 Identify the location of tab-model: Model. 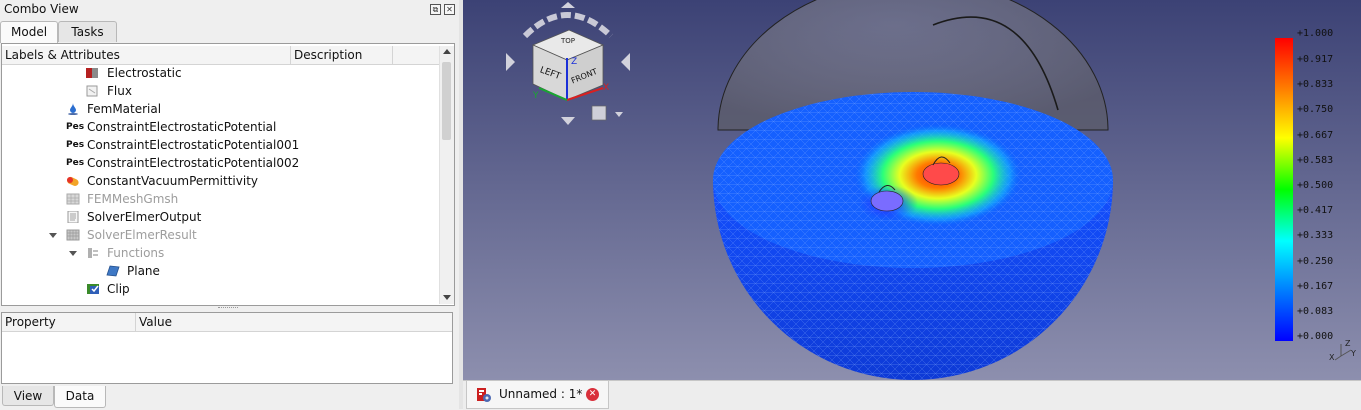
(29, 32).